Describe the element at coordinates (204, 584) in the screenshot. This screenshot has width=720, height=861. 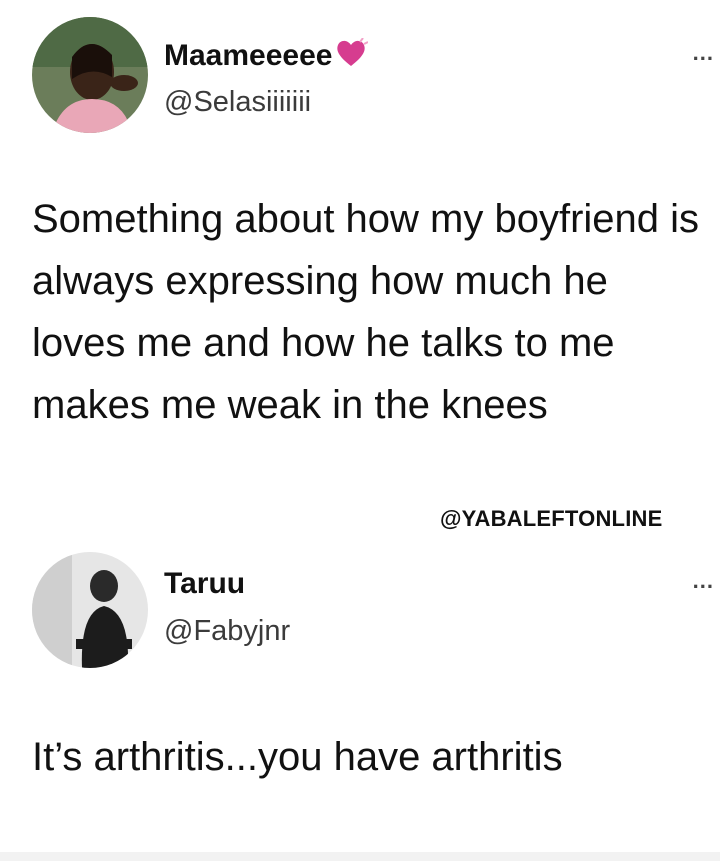
I see `display-name: Taruu` at that location.